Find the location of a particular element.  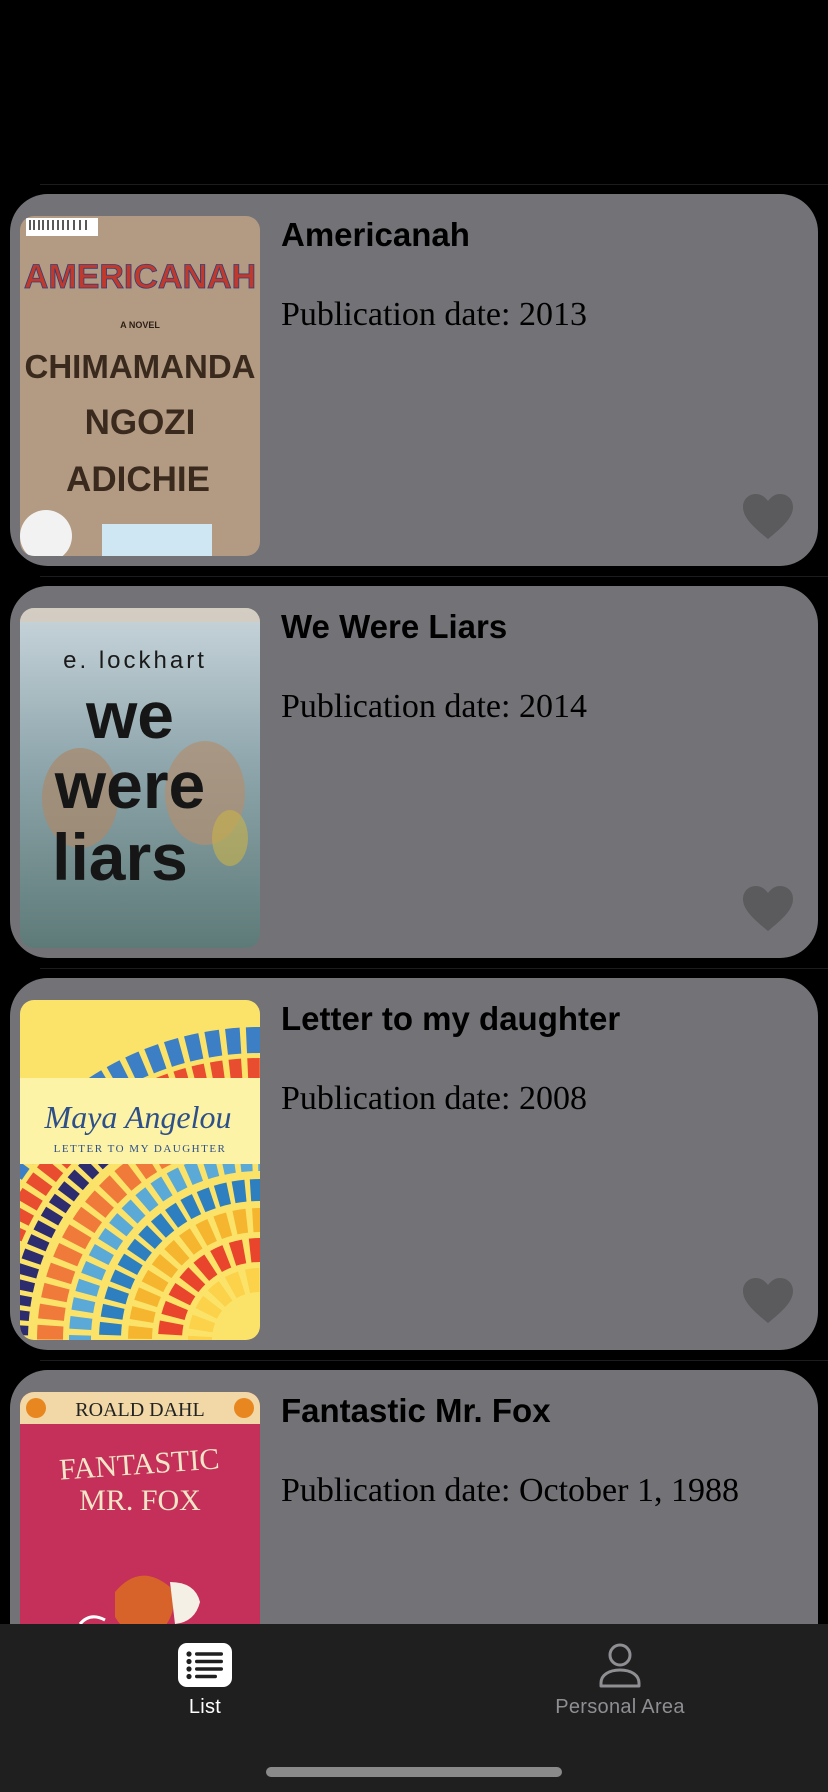

tab-list: List is located at coordinates (205, 1680).